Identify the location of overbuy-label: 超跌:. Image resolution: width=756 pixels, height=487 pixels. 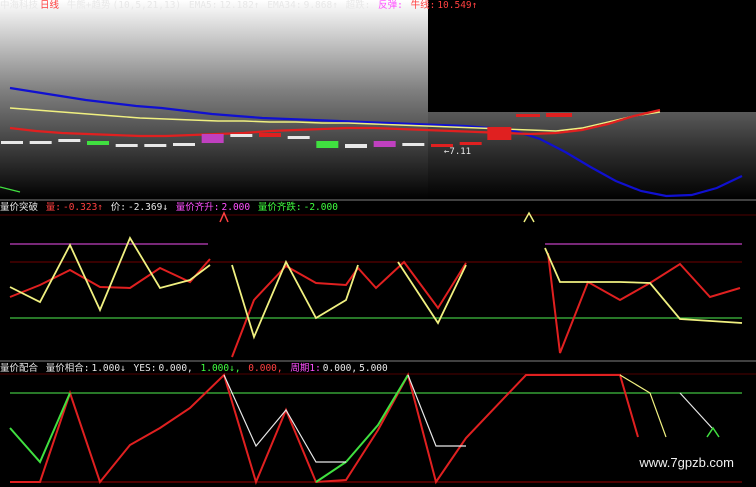
(358, 5).